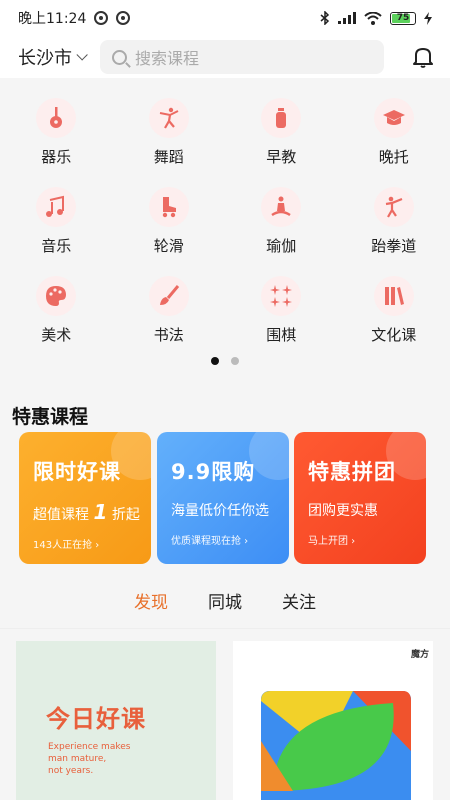 This screenshot has height=800, width=450. I want to click on category-label: 瑜伽, so click(281, 246).